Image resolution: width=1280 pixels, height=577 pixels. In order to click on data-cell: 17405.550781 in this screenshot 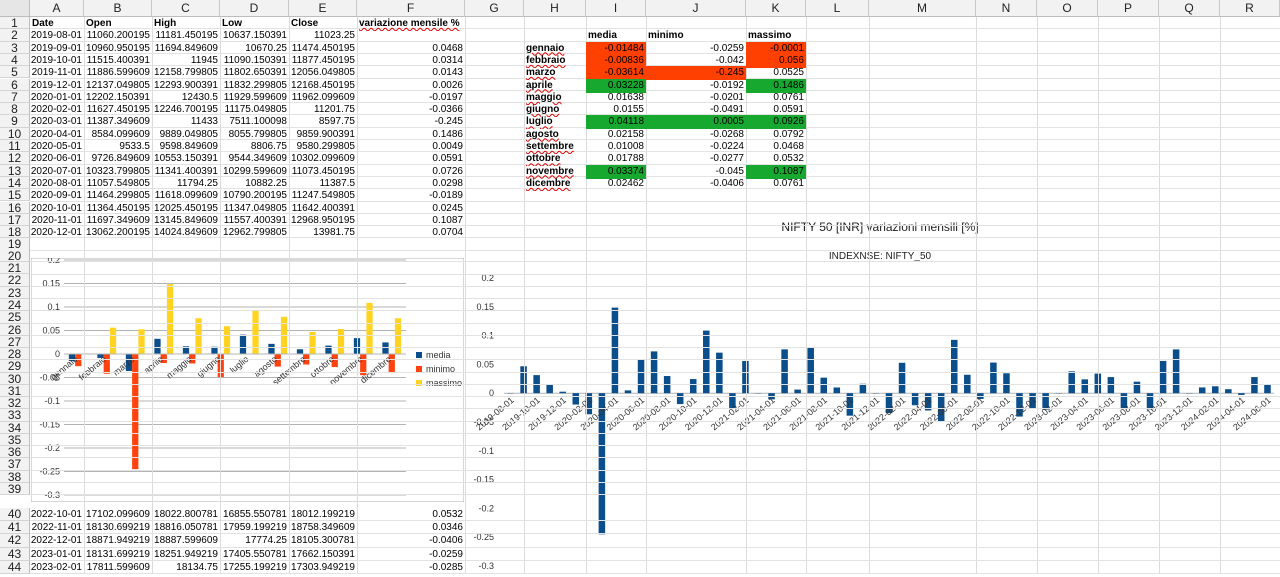, I will do `click(254, 555)`.